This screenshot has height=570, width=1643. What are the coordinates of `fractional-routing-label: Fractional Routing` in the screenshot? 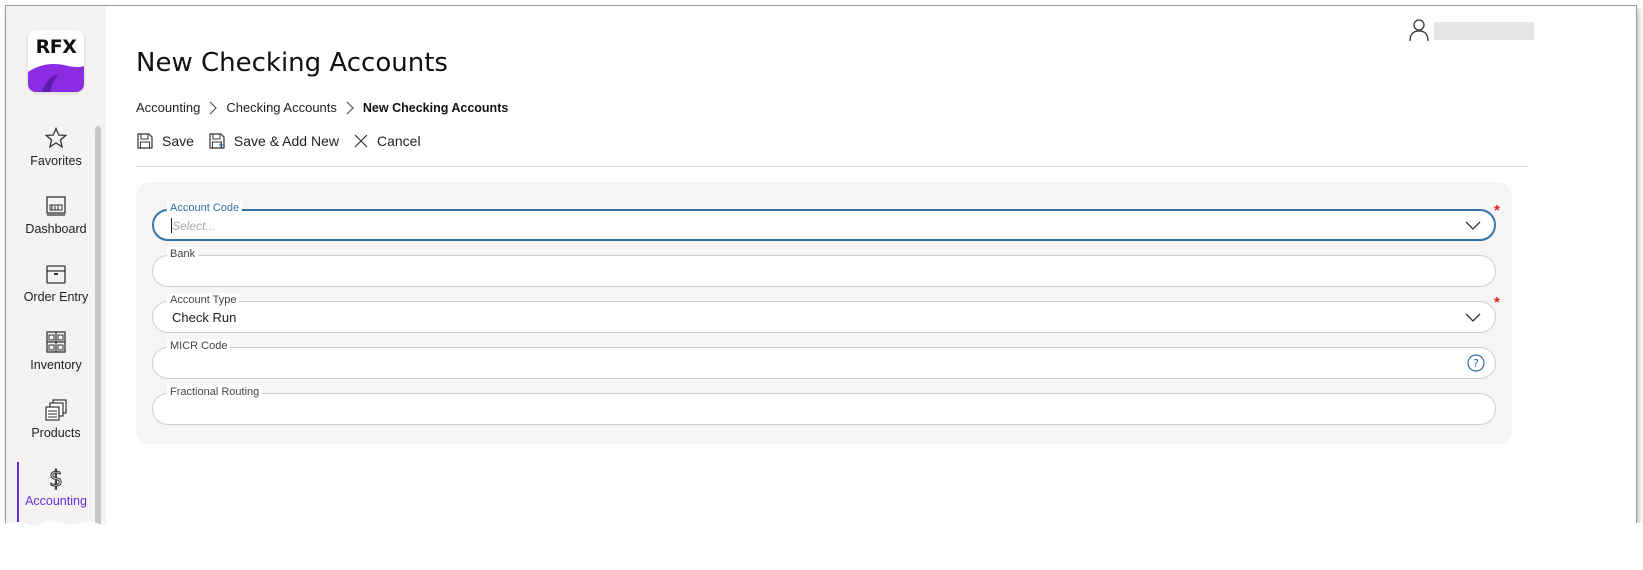 It's located at (215, 392).